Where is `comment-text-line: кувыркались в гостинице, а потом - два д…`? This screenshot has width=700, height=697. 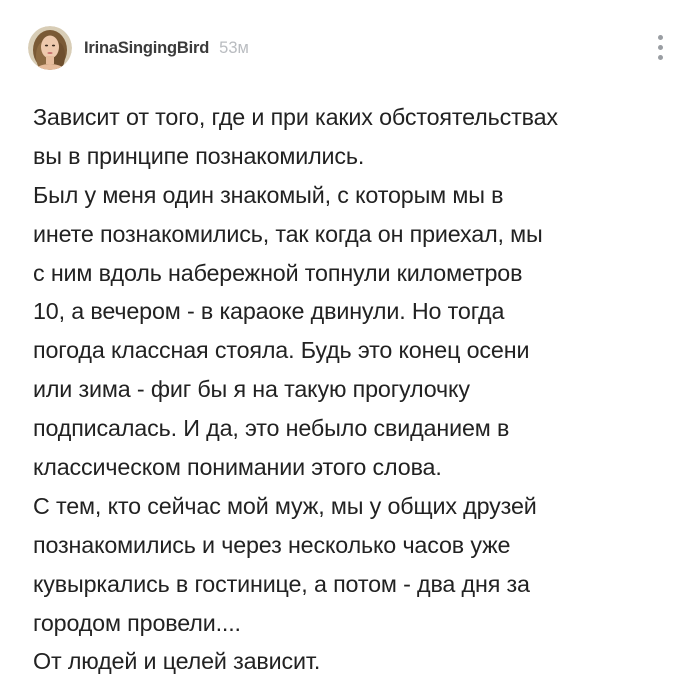 comment-text-line: кувыркались в гостинице, а потом - два д… is located at coordinates (281, 583).